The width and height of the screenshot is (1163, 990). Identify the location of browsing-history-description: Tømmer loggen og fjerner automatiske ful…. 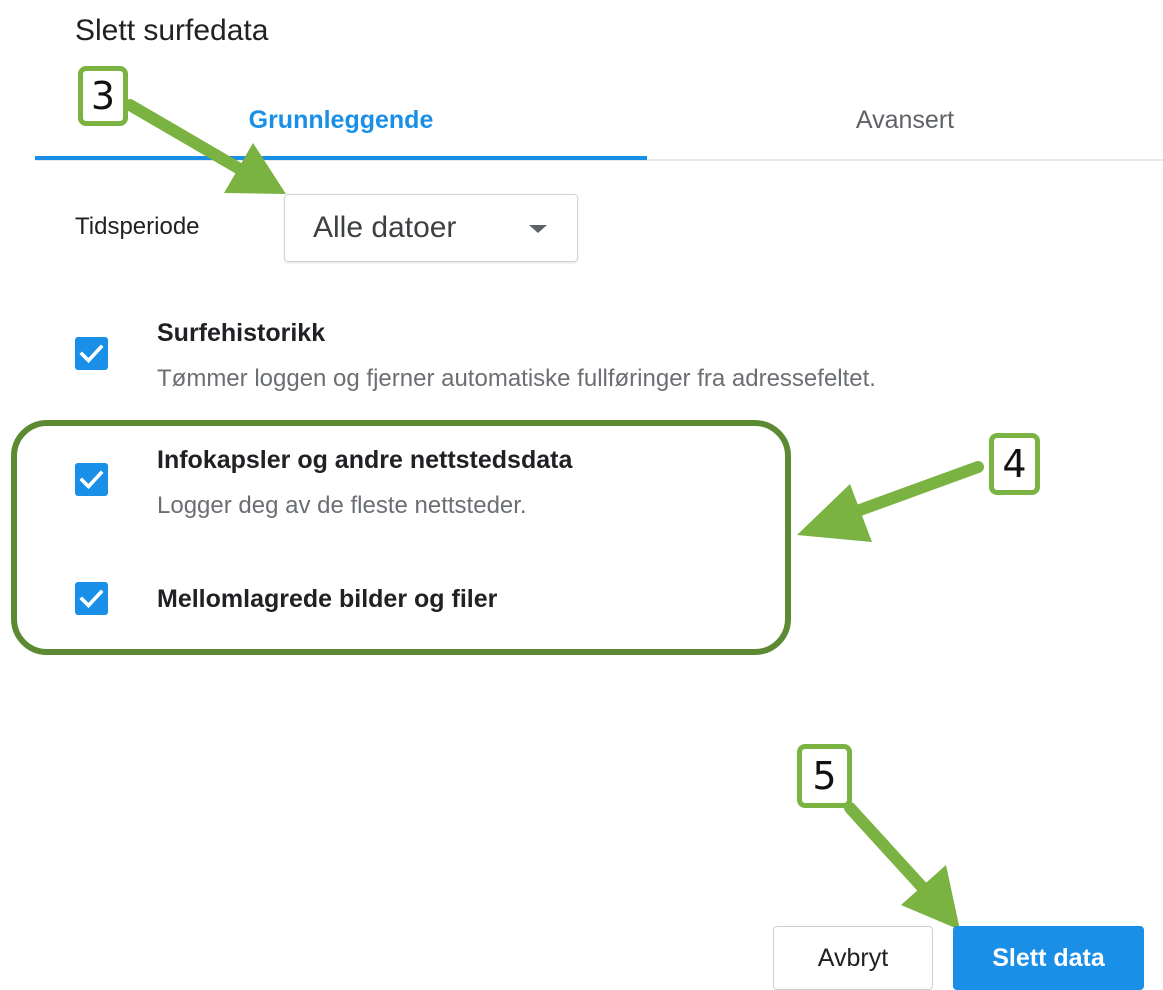
(516, 378).